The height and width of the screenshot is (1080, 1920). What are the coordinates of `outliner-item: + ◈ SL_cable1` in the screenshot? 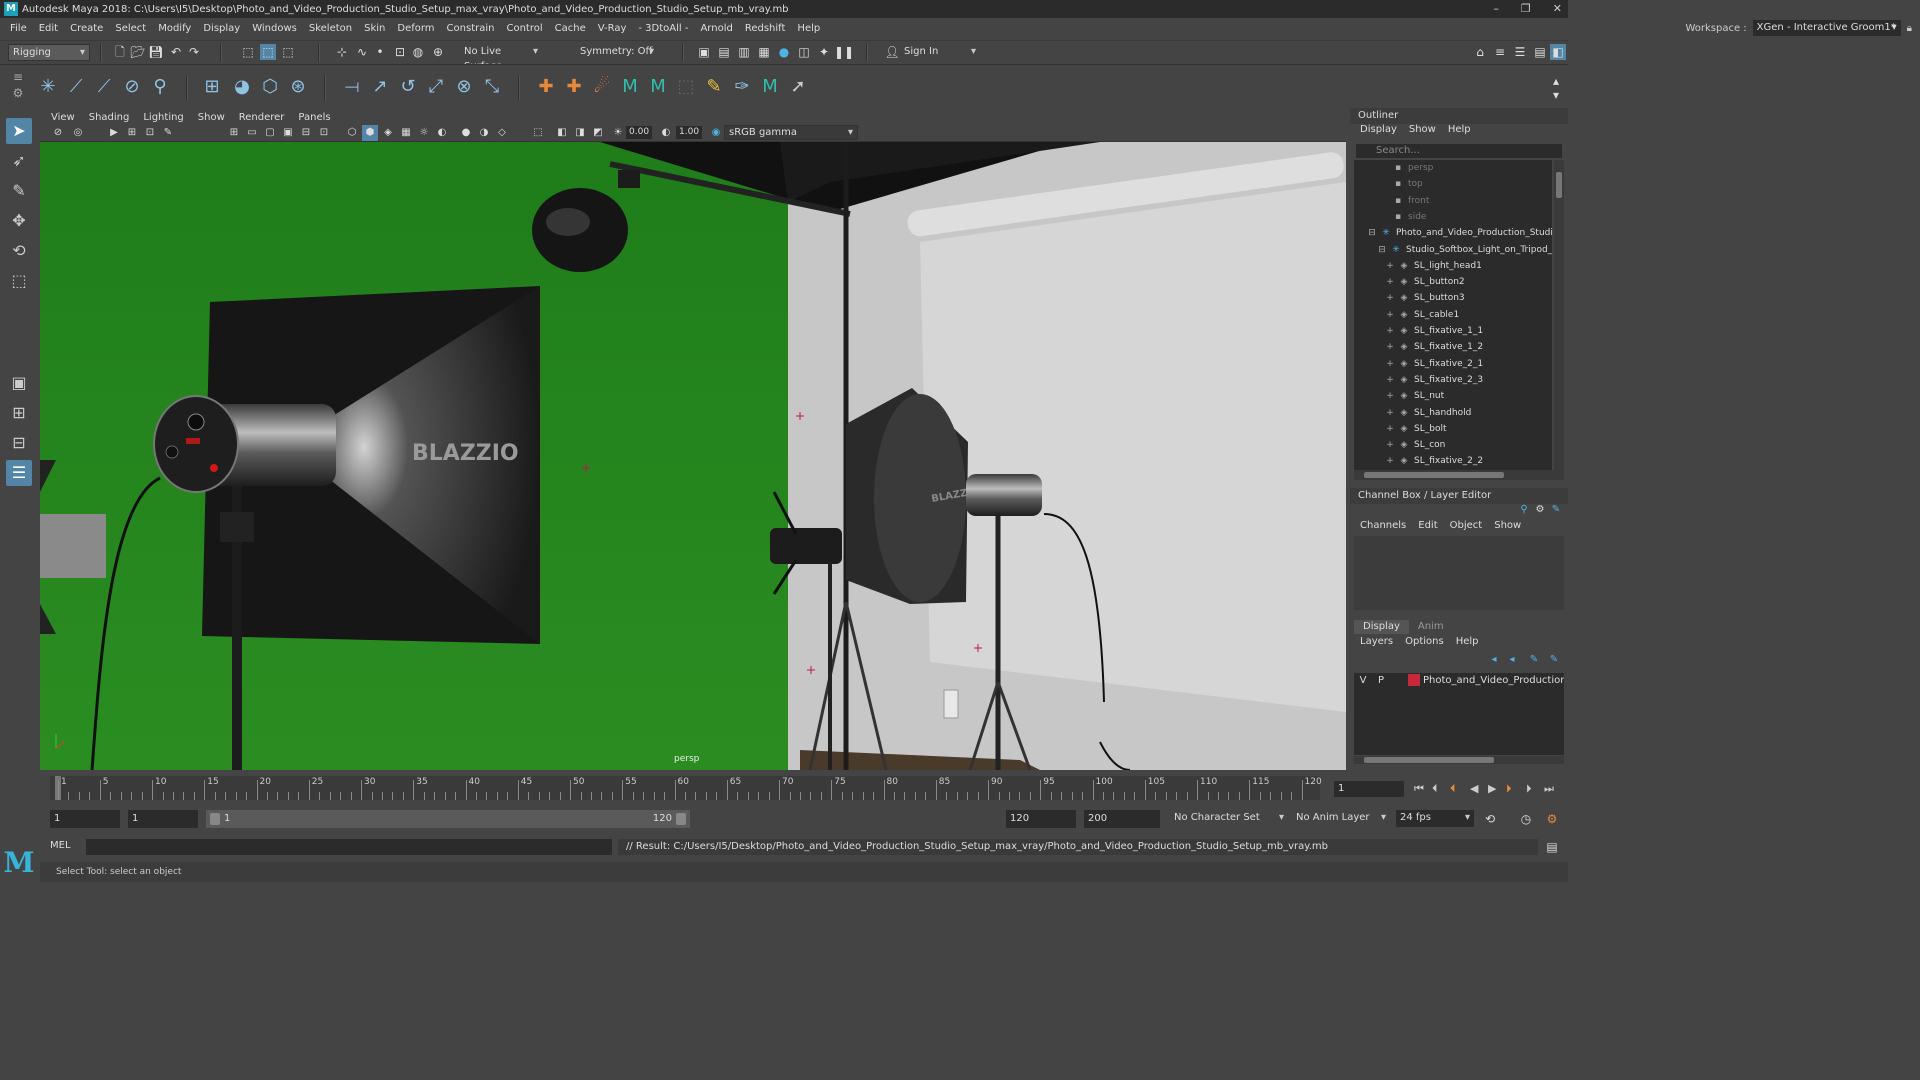 It's located at (1422, 315).